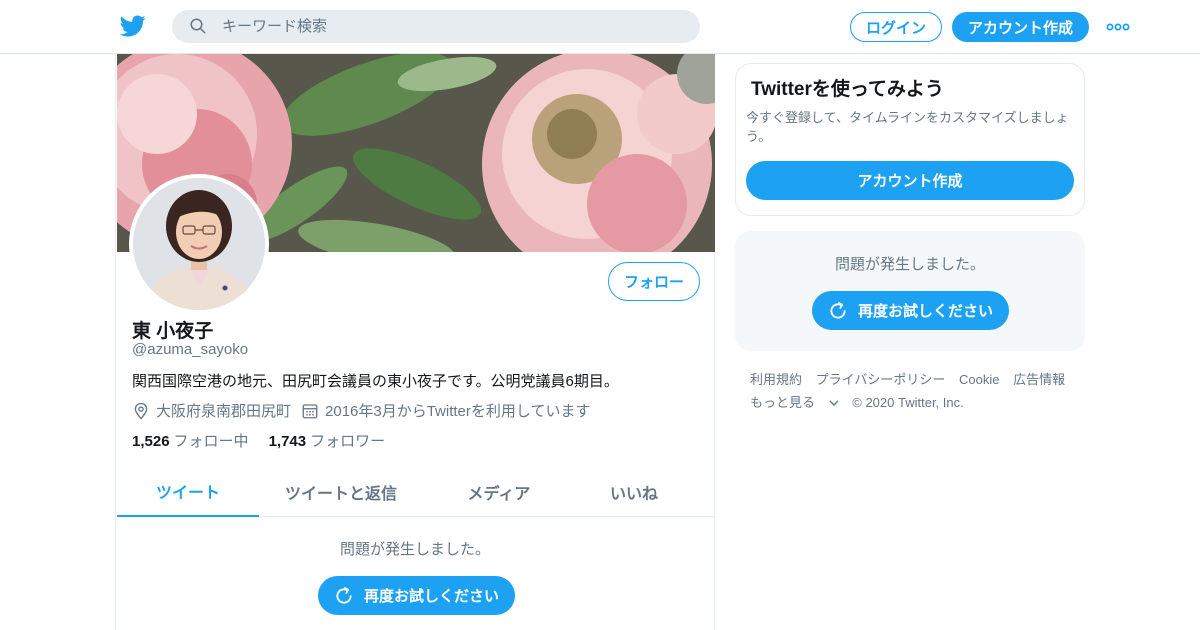  I want to click on tab-tweets-and-replies: ツイートと返信, so click(341, 492).